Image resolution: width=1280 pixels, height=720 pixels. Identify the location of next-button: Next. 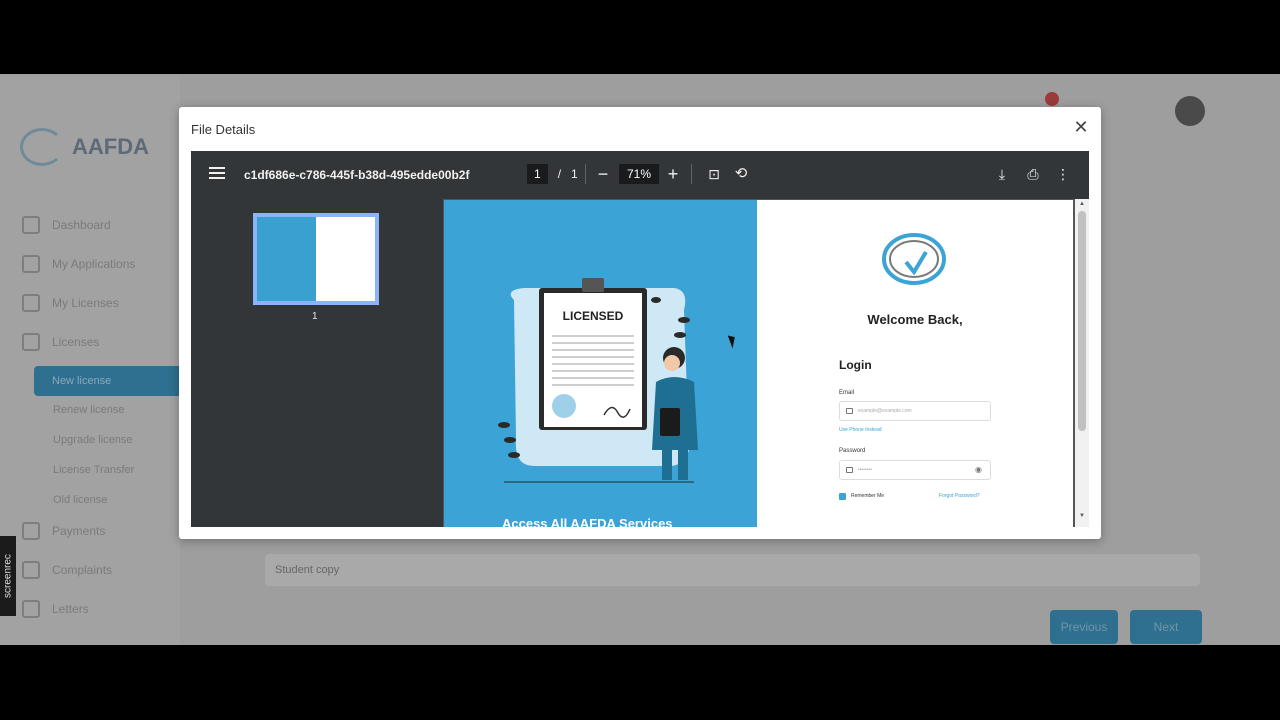
(1166, 627).